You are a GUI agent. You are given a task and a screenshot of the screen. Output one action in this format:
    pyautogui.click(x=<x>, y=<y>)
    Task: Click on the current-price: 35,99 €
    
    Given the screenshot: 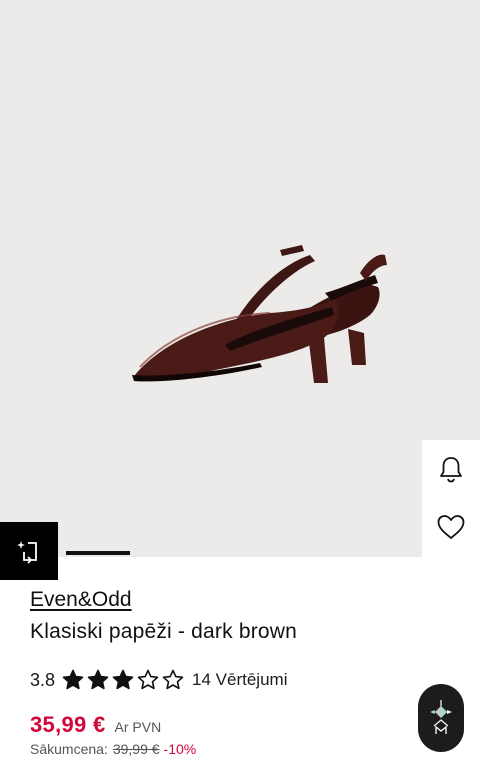 What is the action you would take?
    pyautogui.click(x=68, y=724)
    